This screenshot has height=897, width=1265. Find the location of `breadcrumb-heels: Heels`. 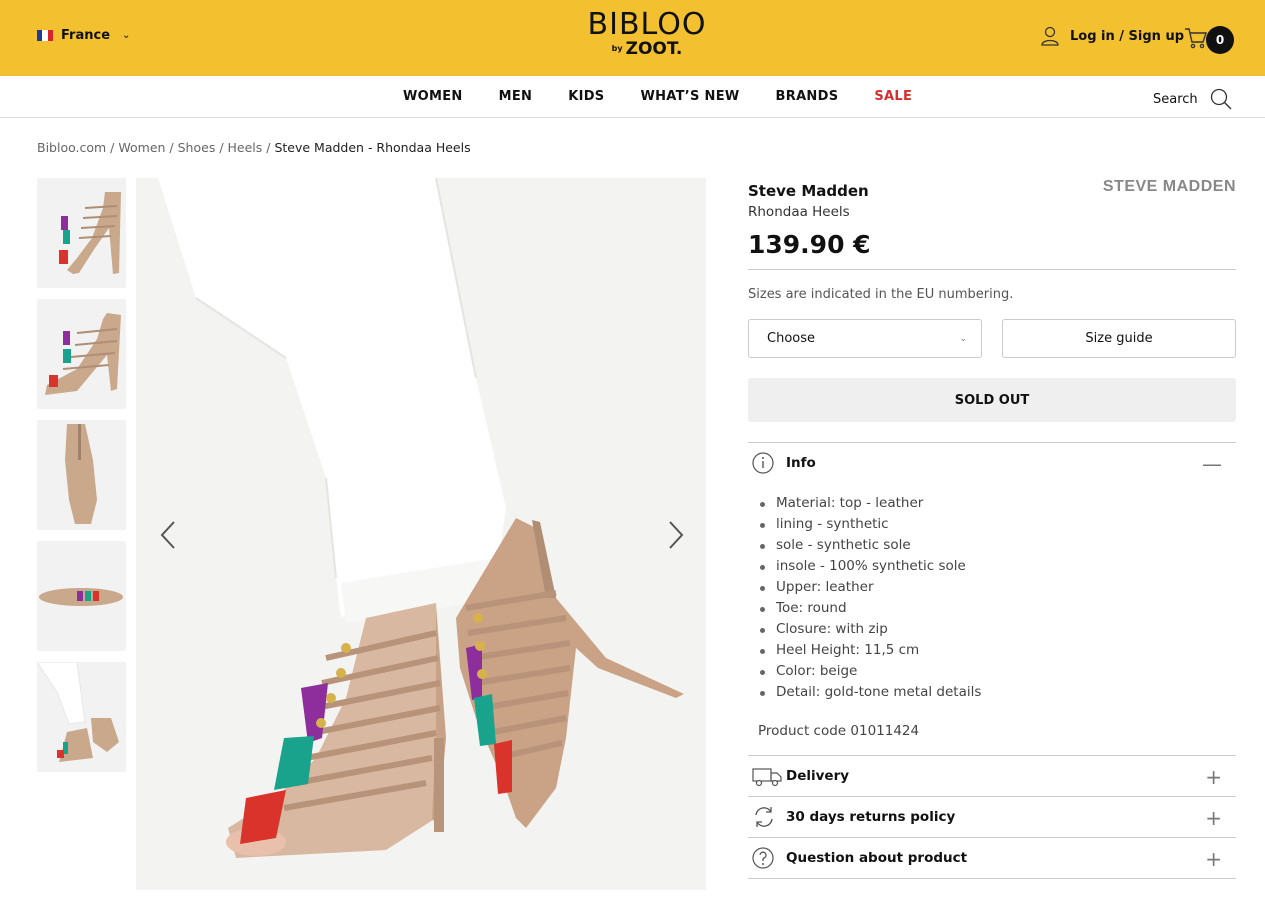

breadcrumb-heels: Heels is located at coordinates (245, 147).